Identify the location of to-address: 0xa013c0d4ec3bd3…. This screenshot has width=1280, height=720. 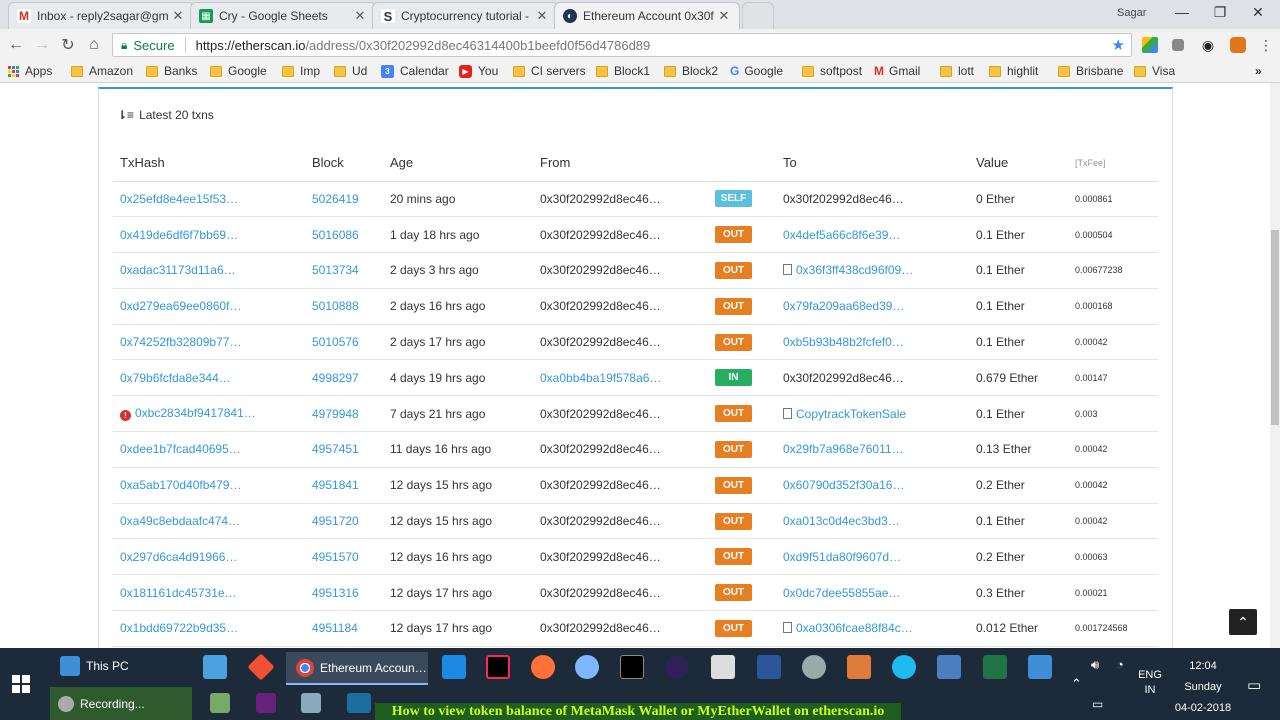
(841, 521).